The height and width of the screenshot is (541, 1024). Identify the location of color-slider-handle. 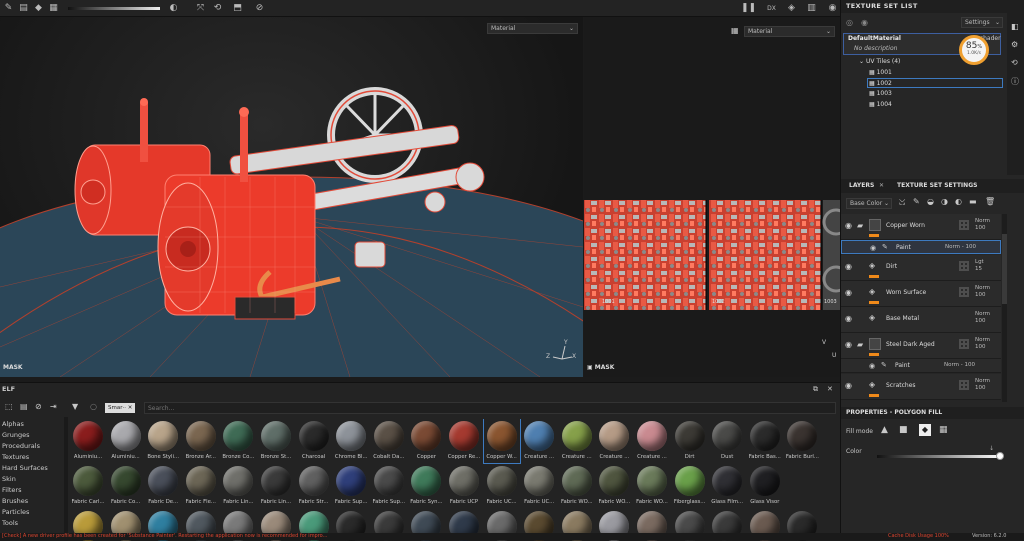
(1000, 456).